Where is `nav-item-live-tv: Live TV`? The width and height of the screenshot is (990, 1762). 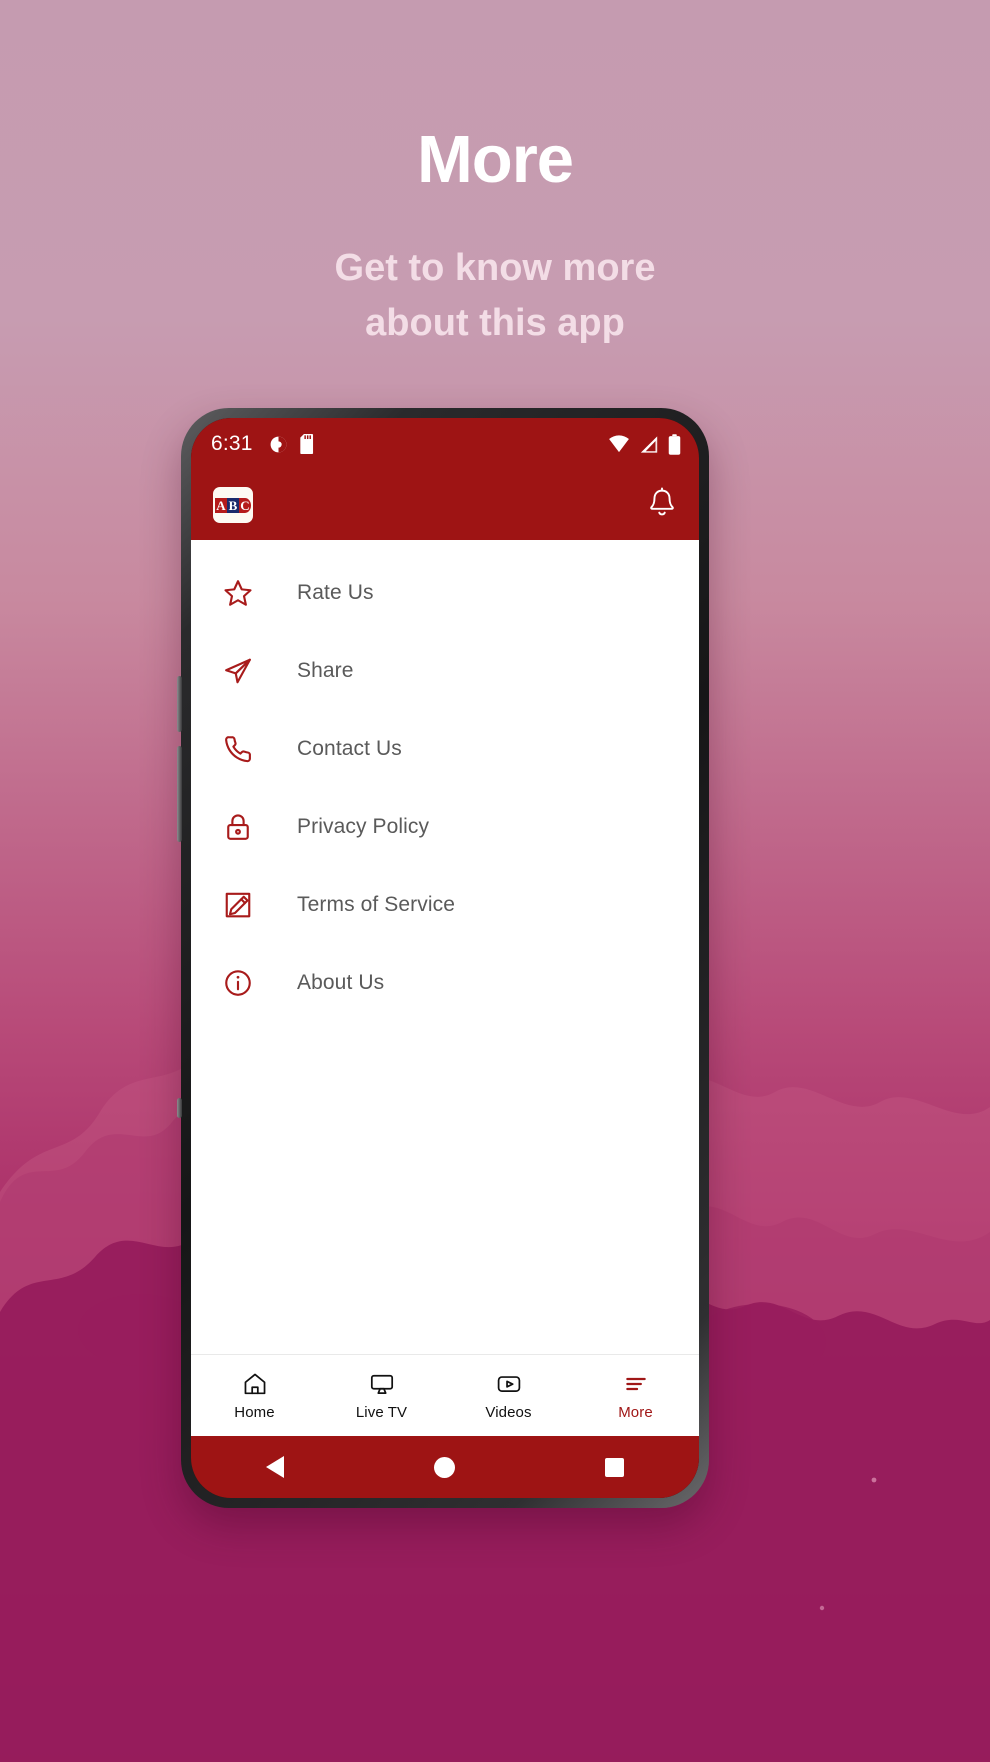
nav-item-live-tv: Live TV is located at coordinates (381, 1396).